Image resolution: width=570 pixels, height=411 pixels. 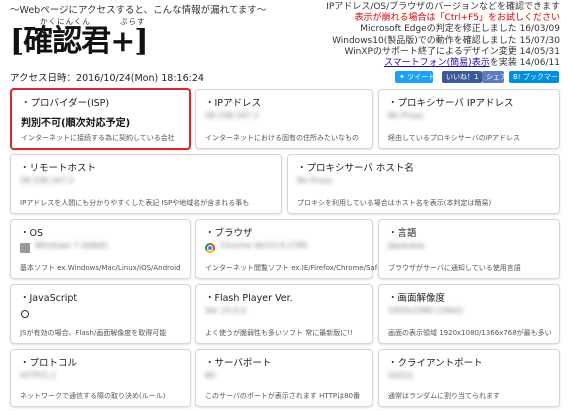 I want to click on proxy-ip-value: No Proxy, so click(x=406, y=115).